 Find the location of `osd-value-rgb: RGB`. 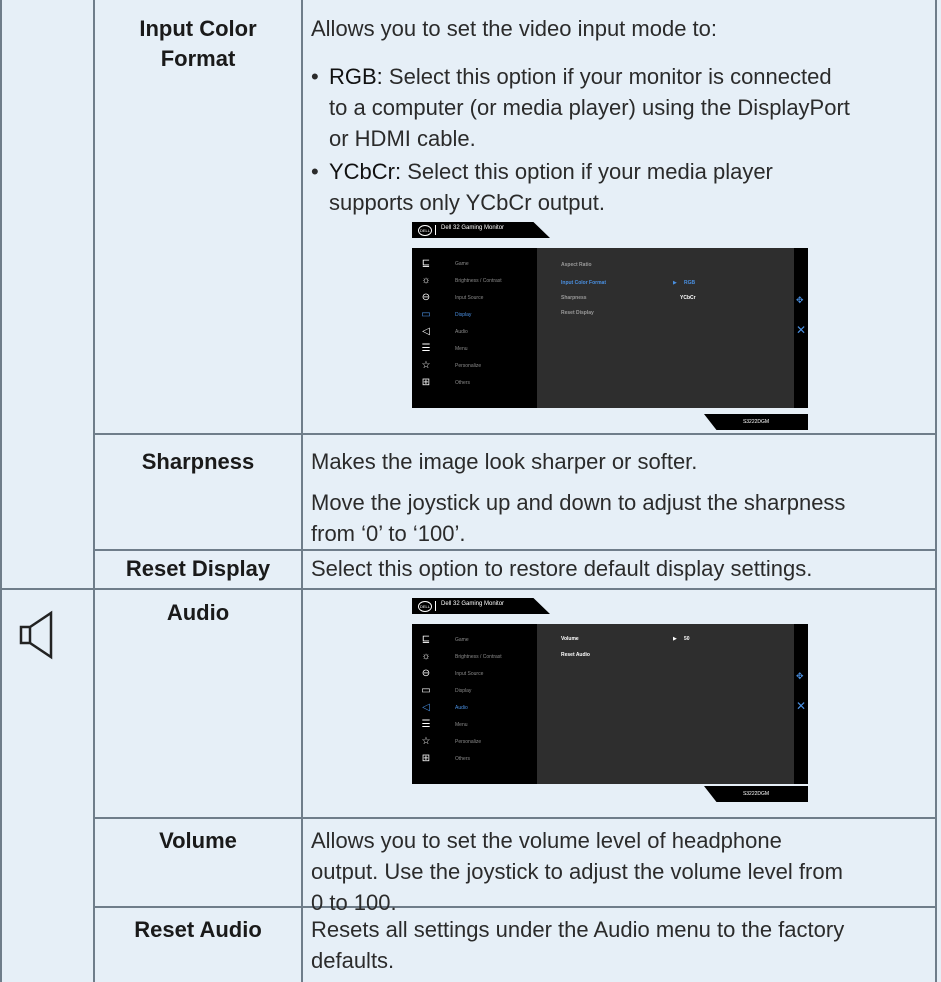

osd-value-rgb: RGB is located at coordinates (690, 283).